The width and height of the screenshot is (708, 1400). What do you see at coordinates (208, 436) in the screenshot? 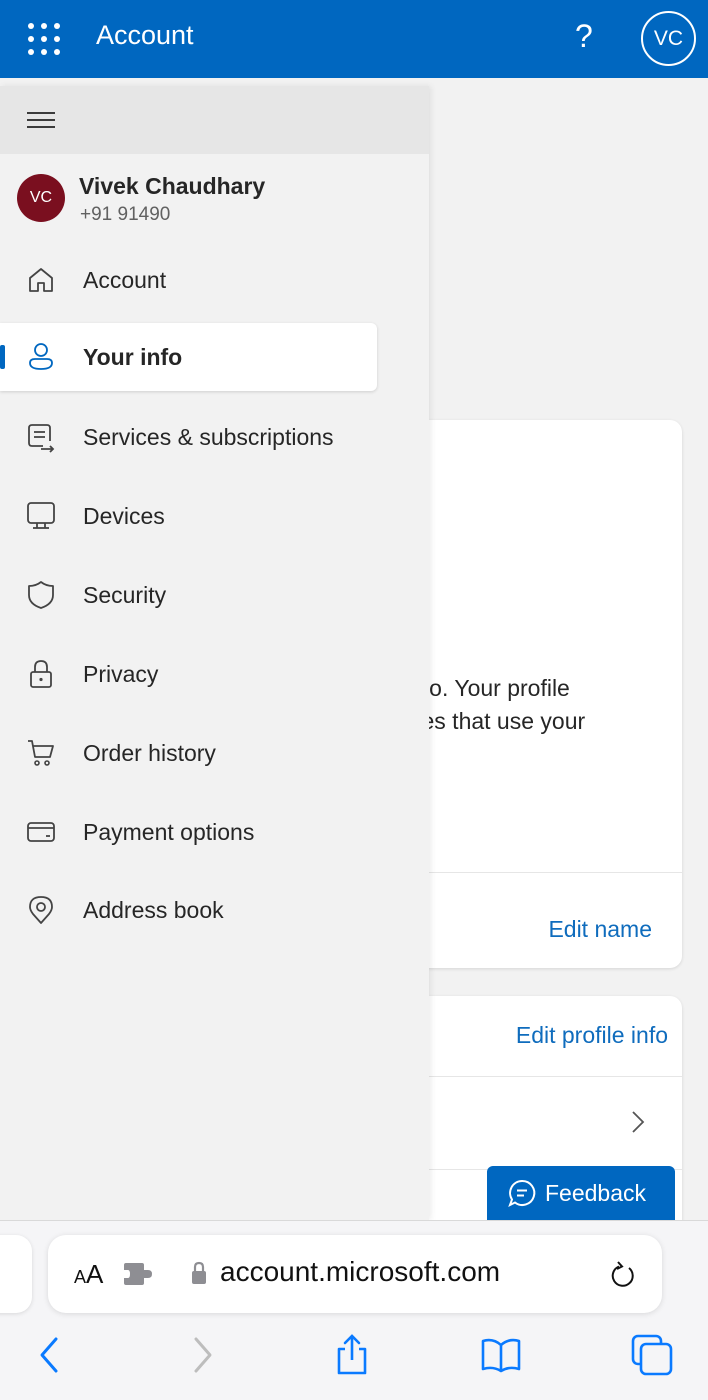
I see `sidebar-item-label: Services & subscriptions` at bounding box center [208, 436].